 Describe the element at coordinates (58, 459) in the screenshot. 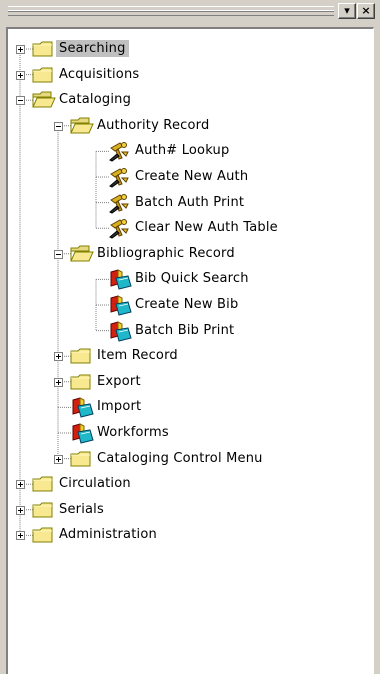

I see `expand-toggle-cataloging-control-menu` at that location.